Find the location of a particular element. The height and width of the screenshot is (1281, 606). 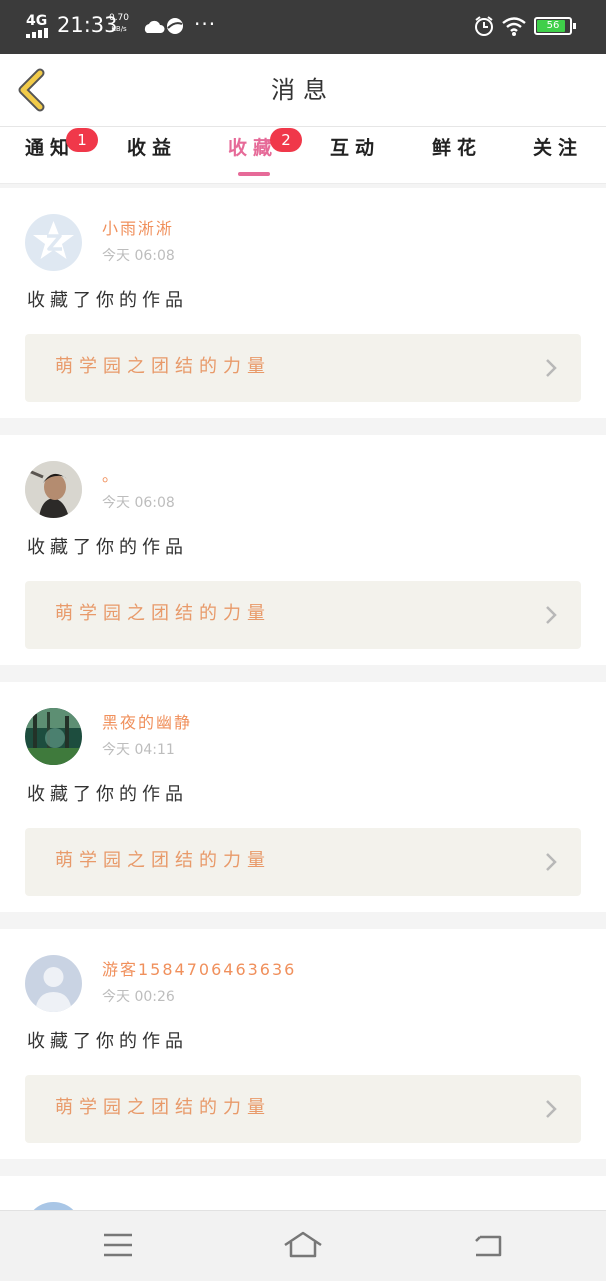

menu-icon is located at coordinates (118, 1245).